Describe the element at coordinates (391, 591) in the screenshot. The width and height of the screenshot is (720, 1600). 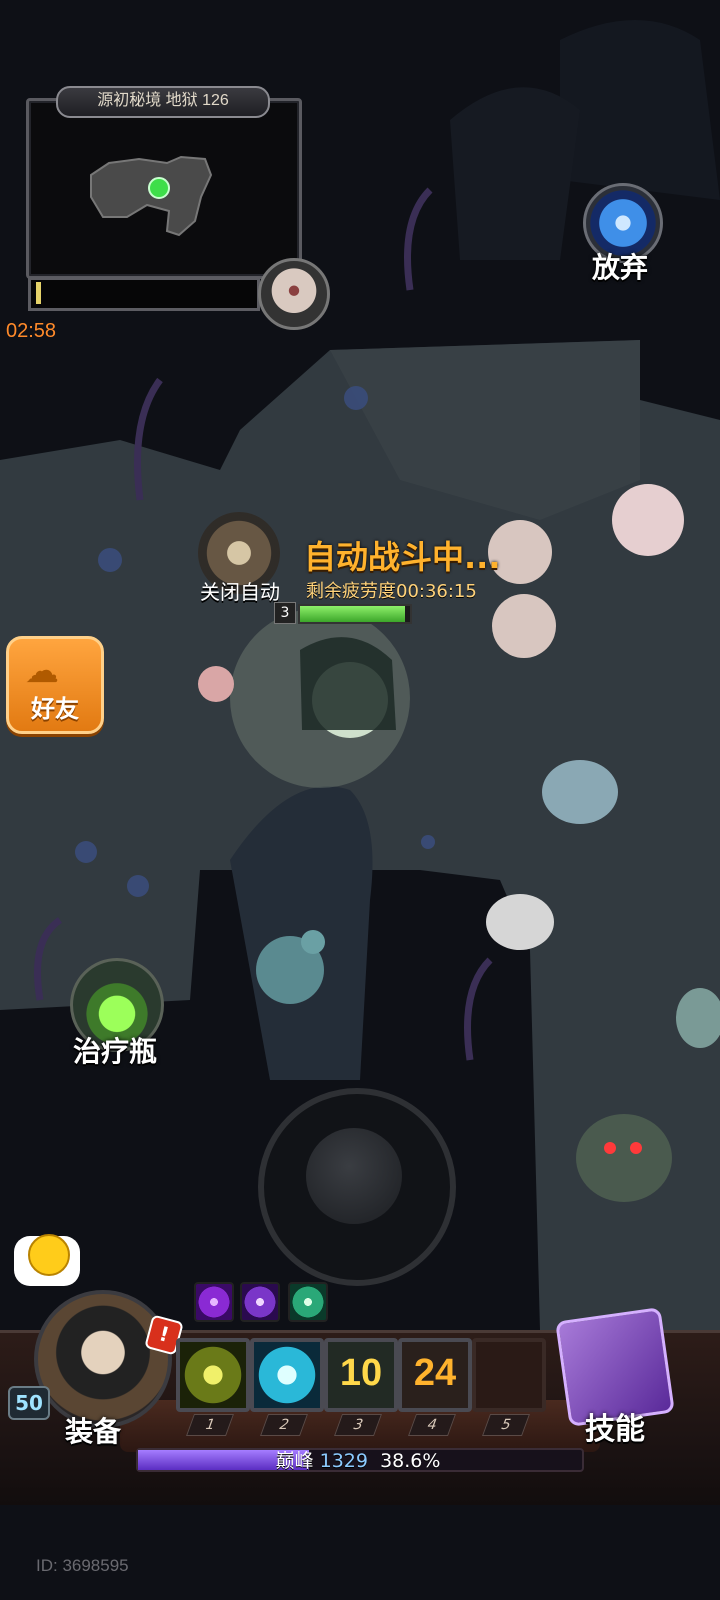
I see `fatigue-remaining: 剩余疲劳度00:36:15` at that location.